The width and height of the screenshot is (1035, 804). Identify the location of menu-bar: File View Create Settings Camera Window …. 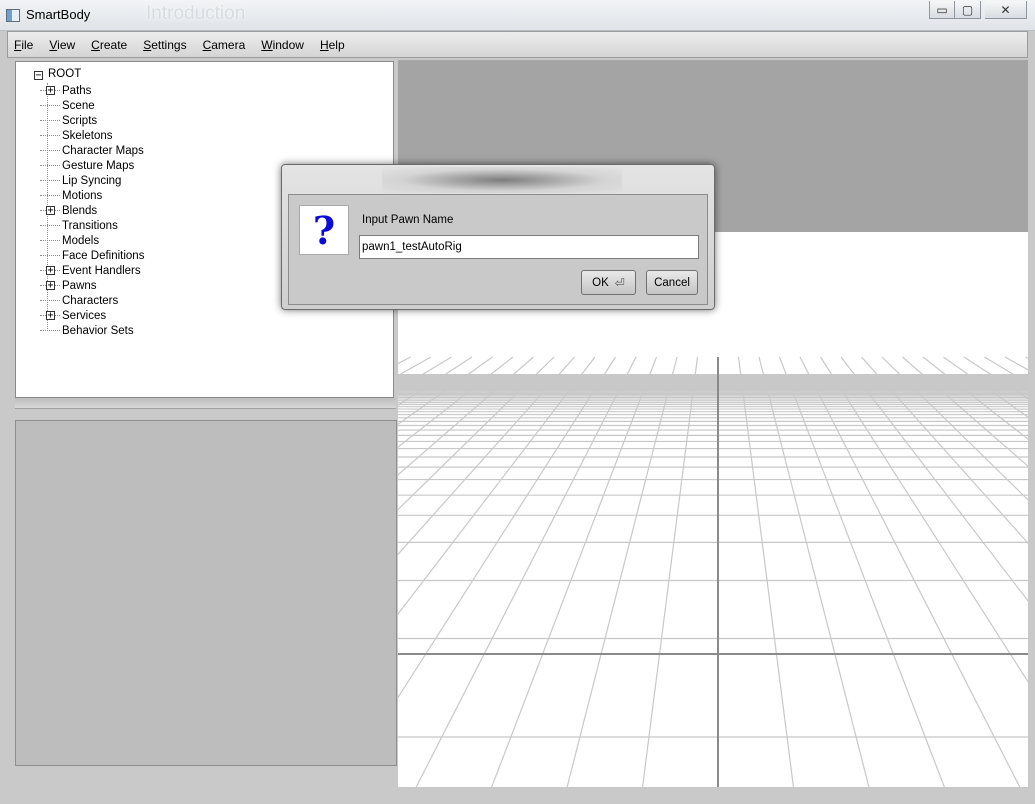
(517, 44).